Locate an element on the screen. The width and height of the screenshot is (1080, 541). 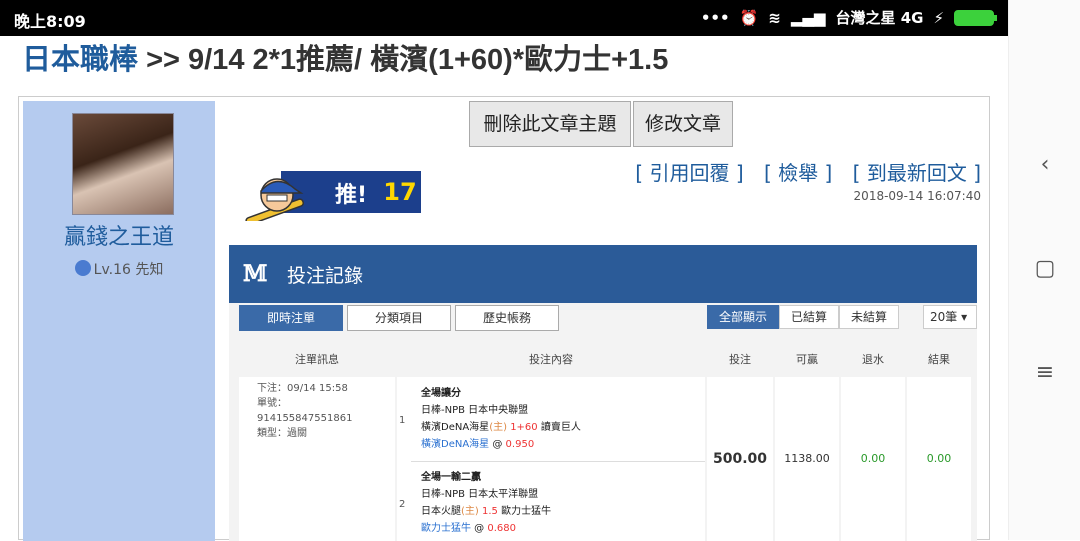
filter-unsettled: 未結算 is located at coordinates (869, 317).